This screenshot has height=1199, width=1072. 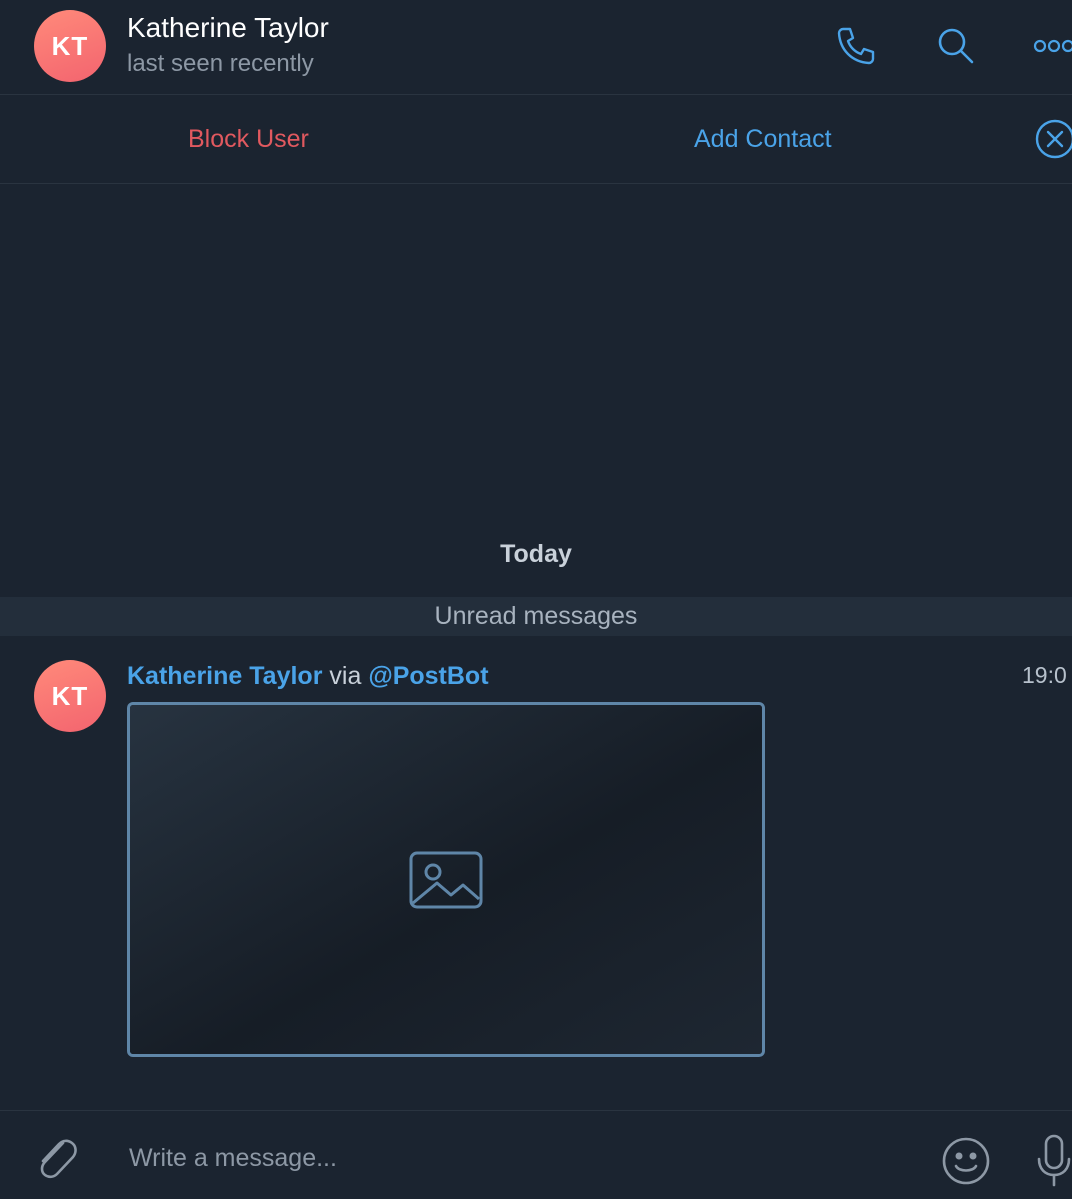 What do you see at coordinates (1053, 1161) in the screenshot?
I see `microphone-icon` at bounding box center [1053, 1161].